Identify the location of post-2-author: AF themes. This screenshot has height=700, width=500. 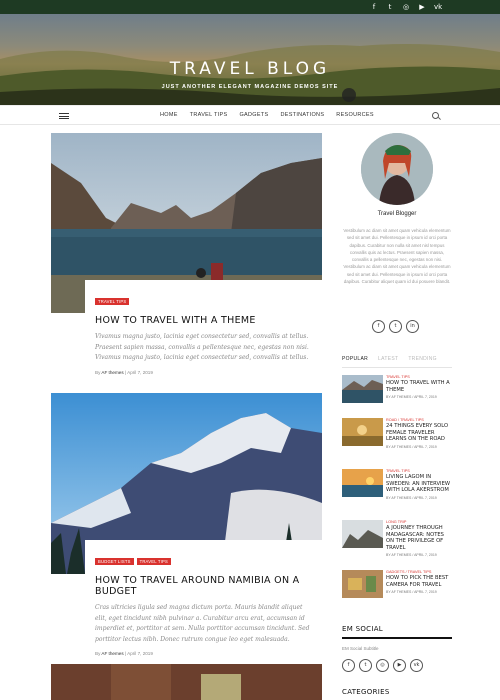
(112, 653).